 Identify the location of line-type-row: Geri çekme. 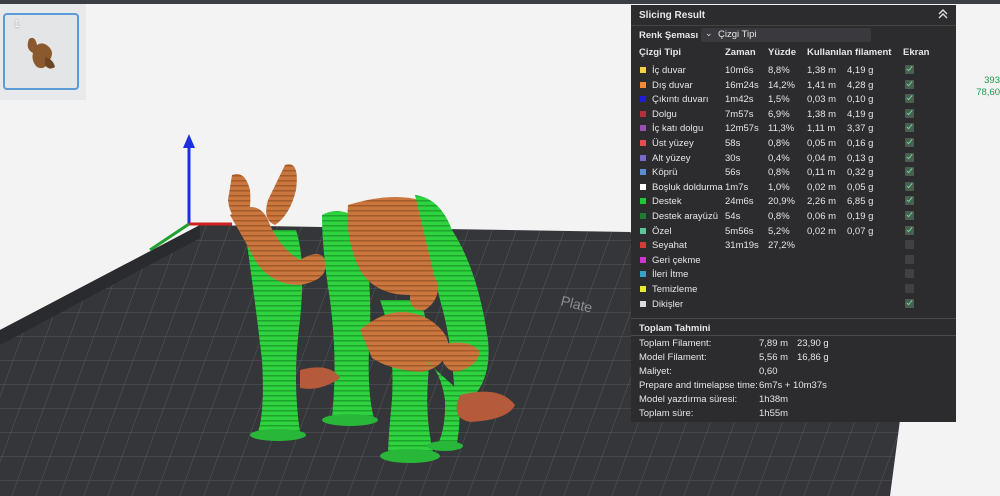
(793, 260).